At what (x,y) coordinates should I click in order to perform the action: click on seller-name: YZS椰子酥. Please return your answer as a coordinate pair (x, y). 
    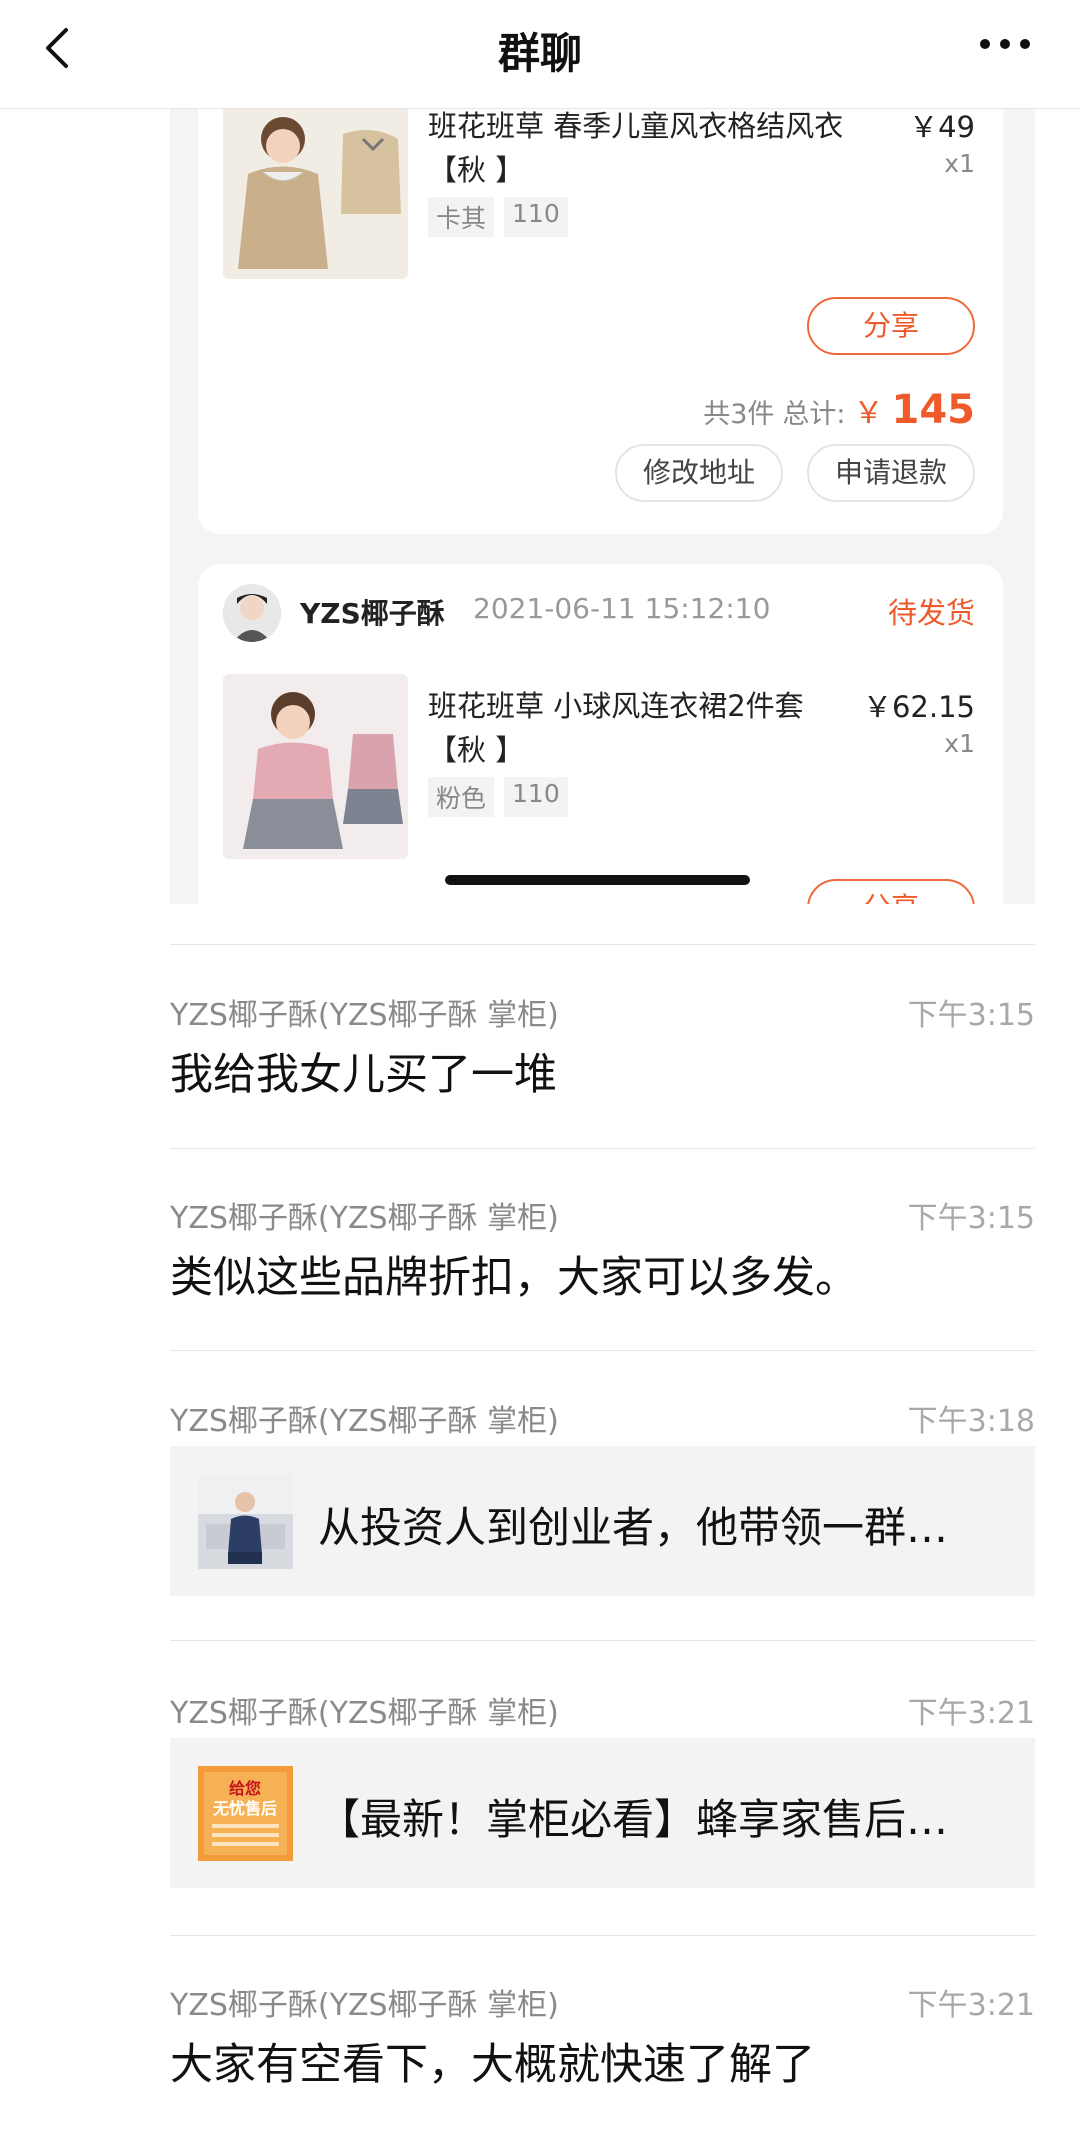
    Looking at the image, I should click on (372, 613).